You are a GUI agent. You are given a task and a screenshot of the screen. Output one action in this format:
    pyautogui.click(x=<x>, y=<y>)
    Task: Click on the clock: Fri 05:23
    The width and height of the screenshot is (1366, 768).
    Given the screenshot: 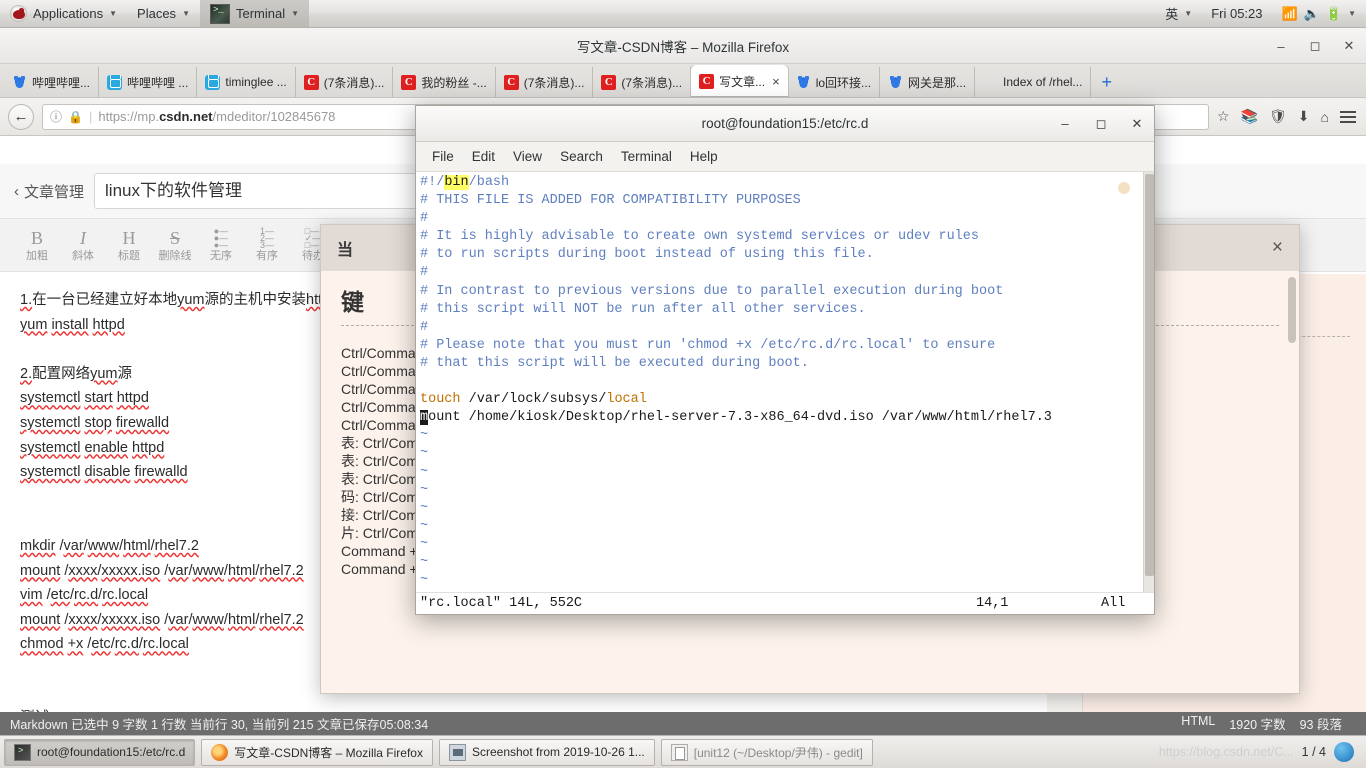 What is the action you would take?
    pyautogui.click(x=1236, y=13)
    